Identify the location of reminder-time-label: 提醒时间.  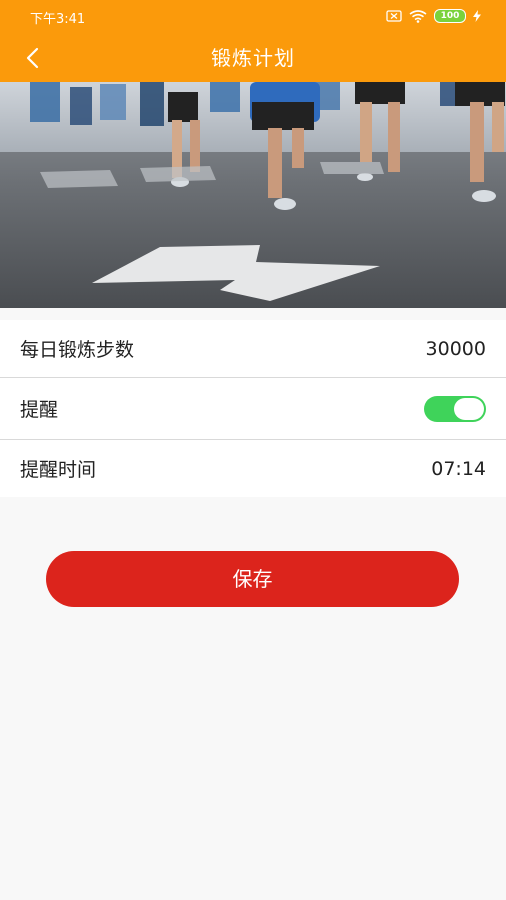
(58, 470).